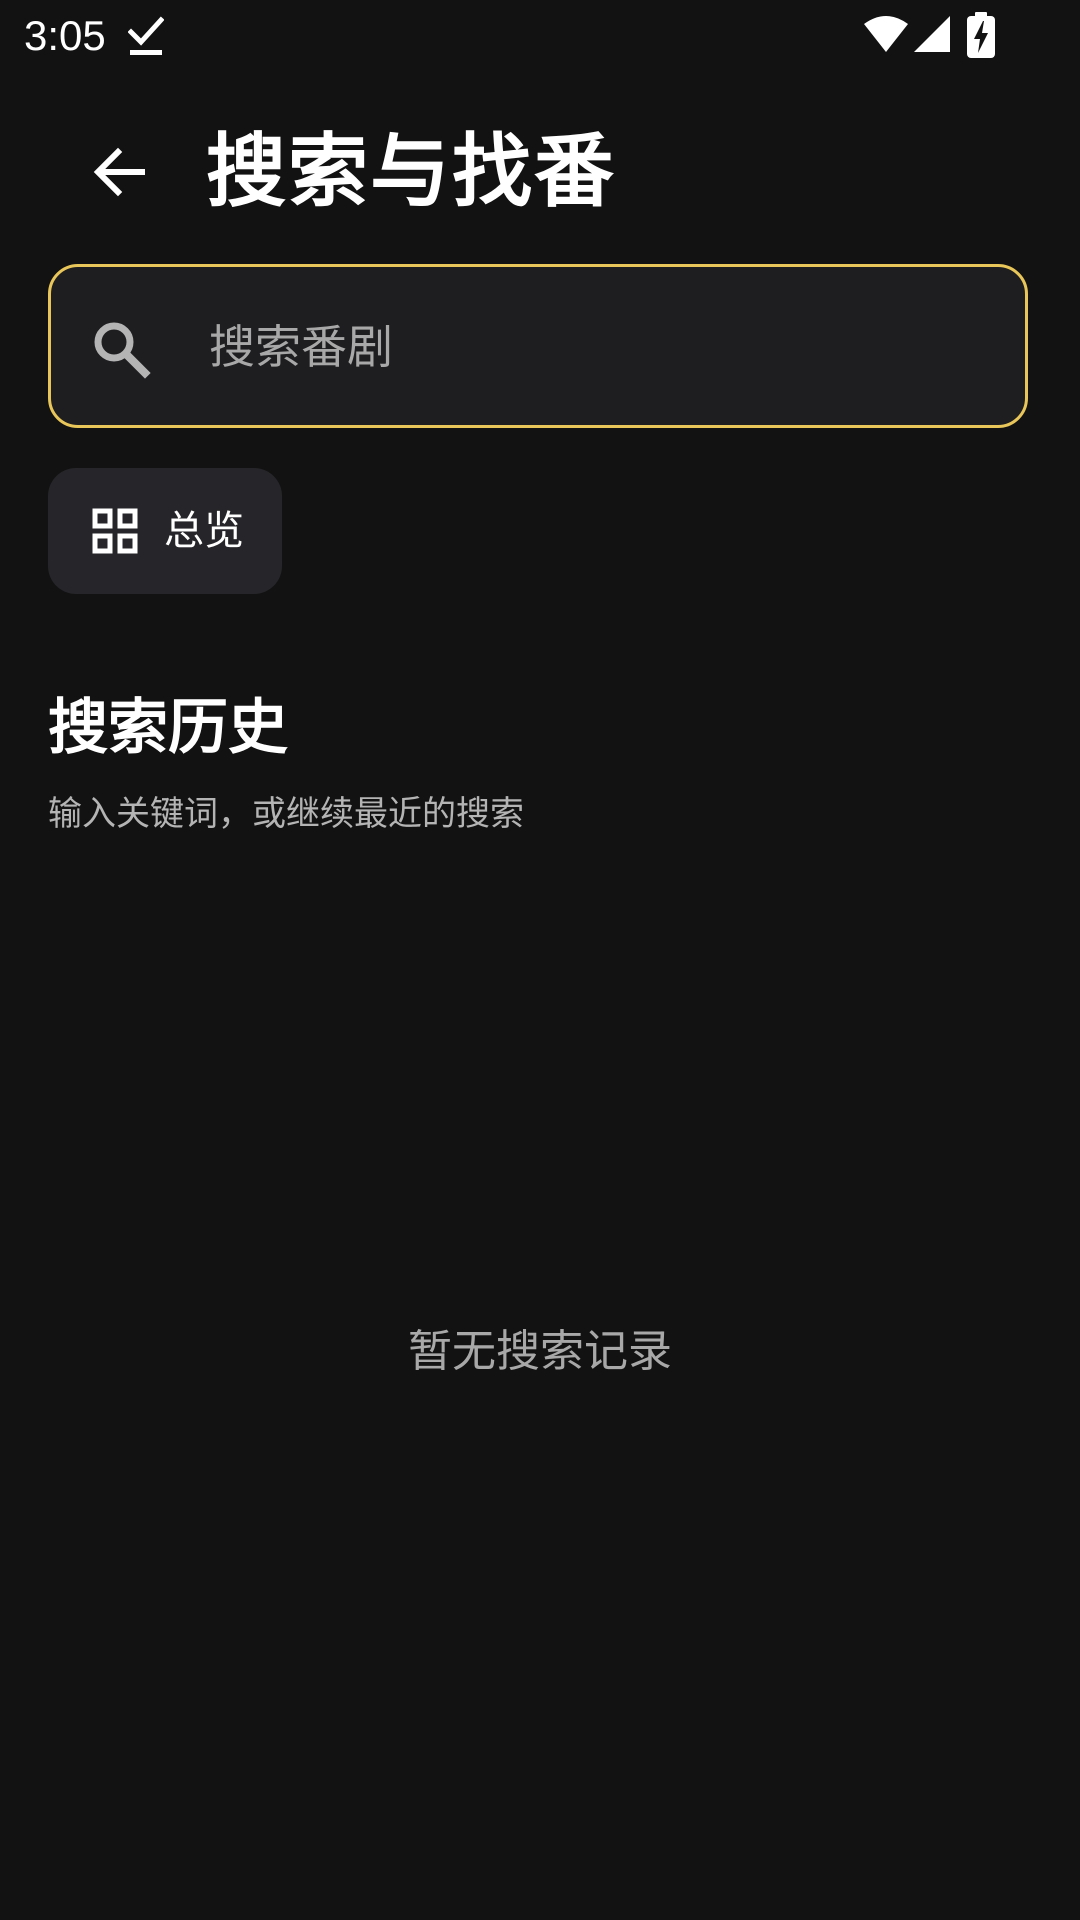 This screenshot has height=1920, width=1080. I want to click on search-box, so click(538, 346).